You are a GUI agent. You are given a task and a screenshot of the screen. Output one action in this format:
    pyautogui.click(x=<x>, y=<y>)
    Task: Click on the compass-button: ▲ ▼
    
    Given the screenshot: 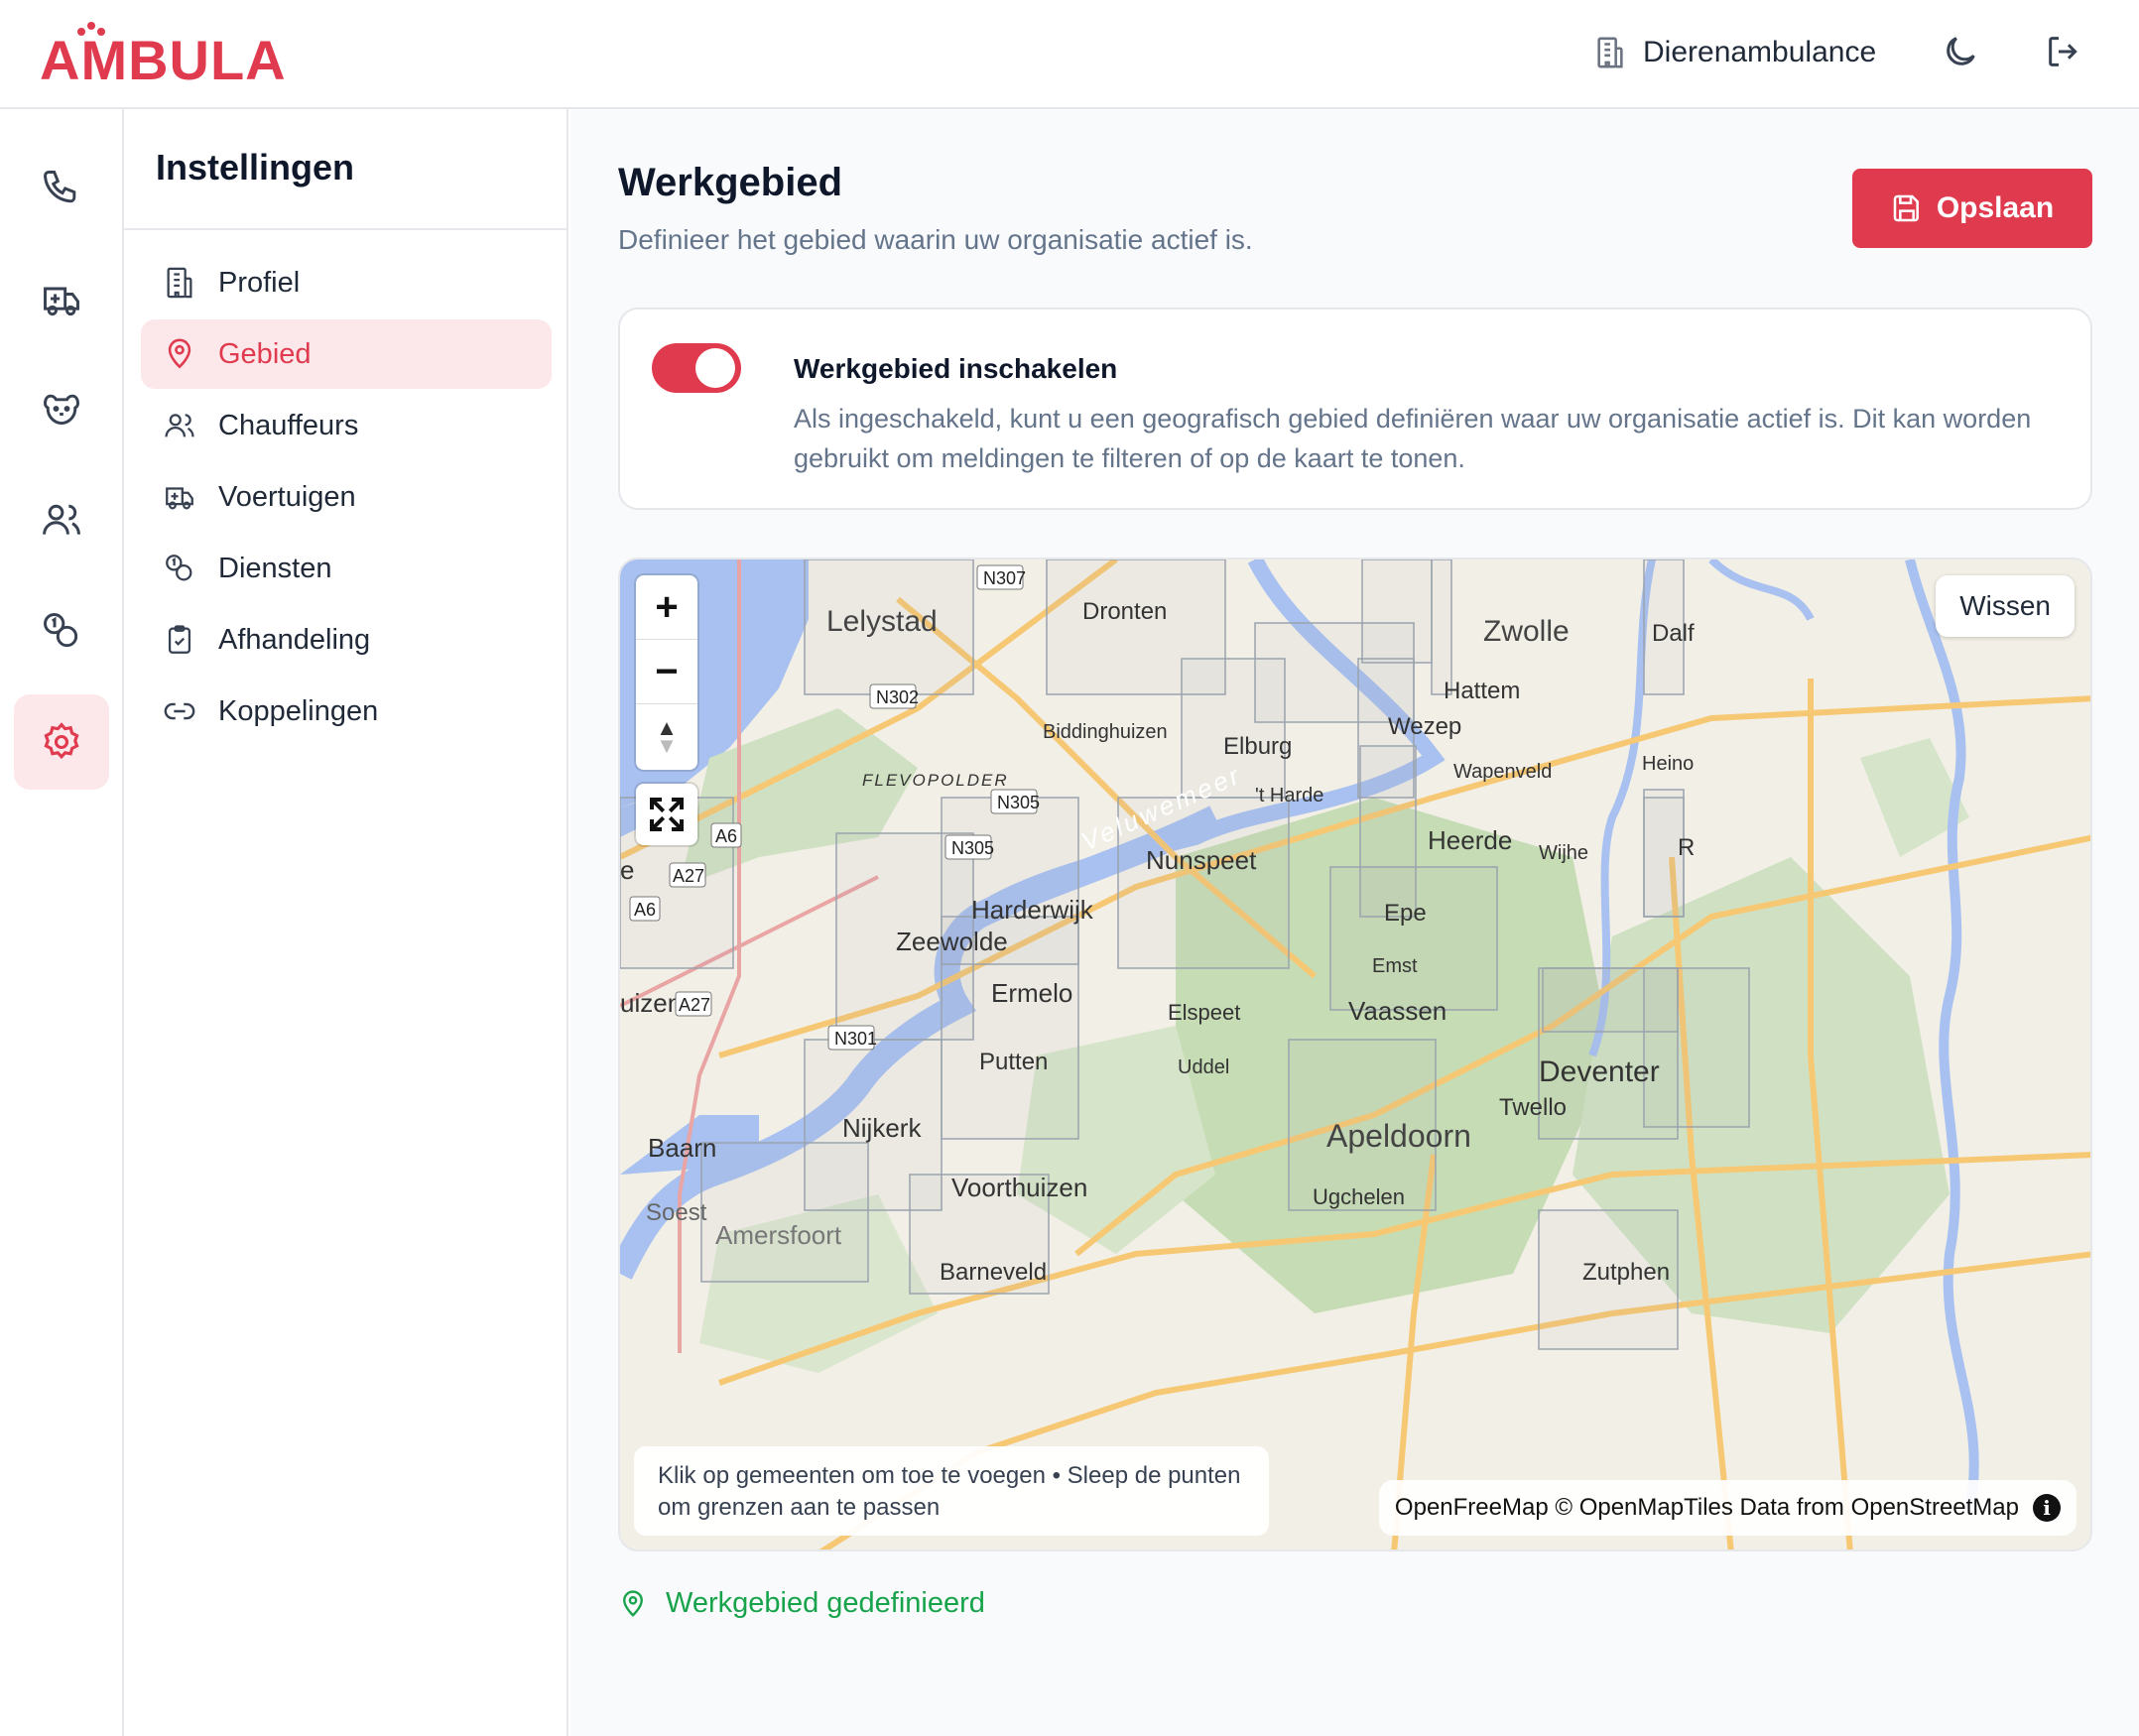 What is the action you would take?
    pyautogui.click(x=666, y=736)
    